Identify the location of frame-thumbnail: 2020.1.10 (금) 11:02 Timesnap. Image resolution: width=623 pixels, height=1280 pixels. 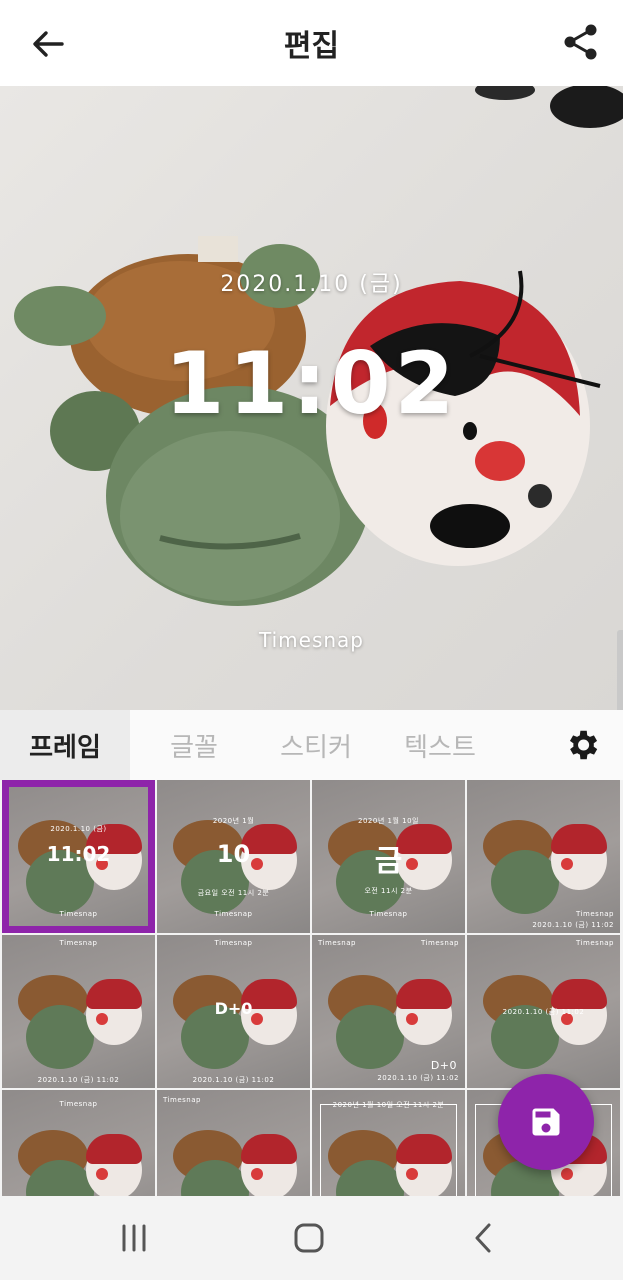
(78, 856).